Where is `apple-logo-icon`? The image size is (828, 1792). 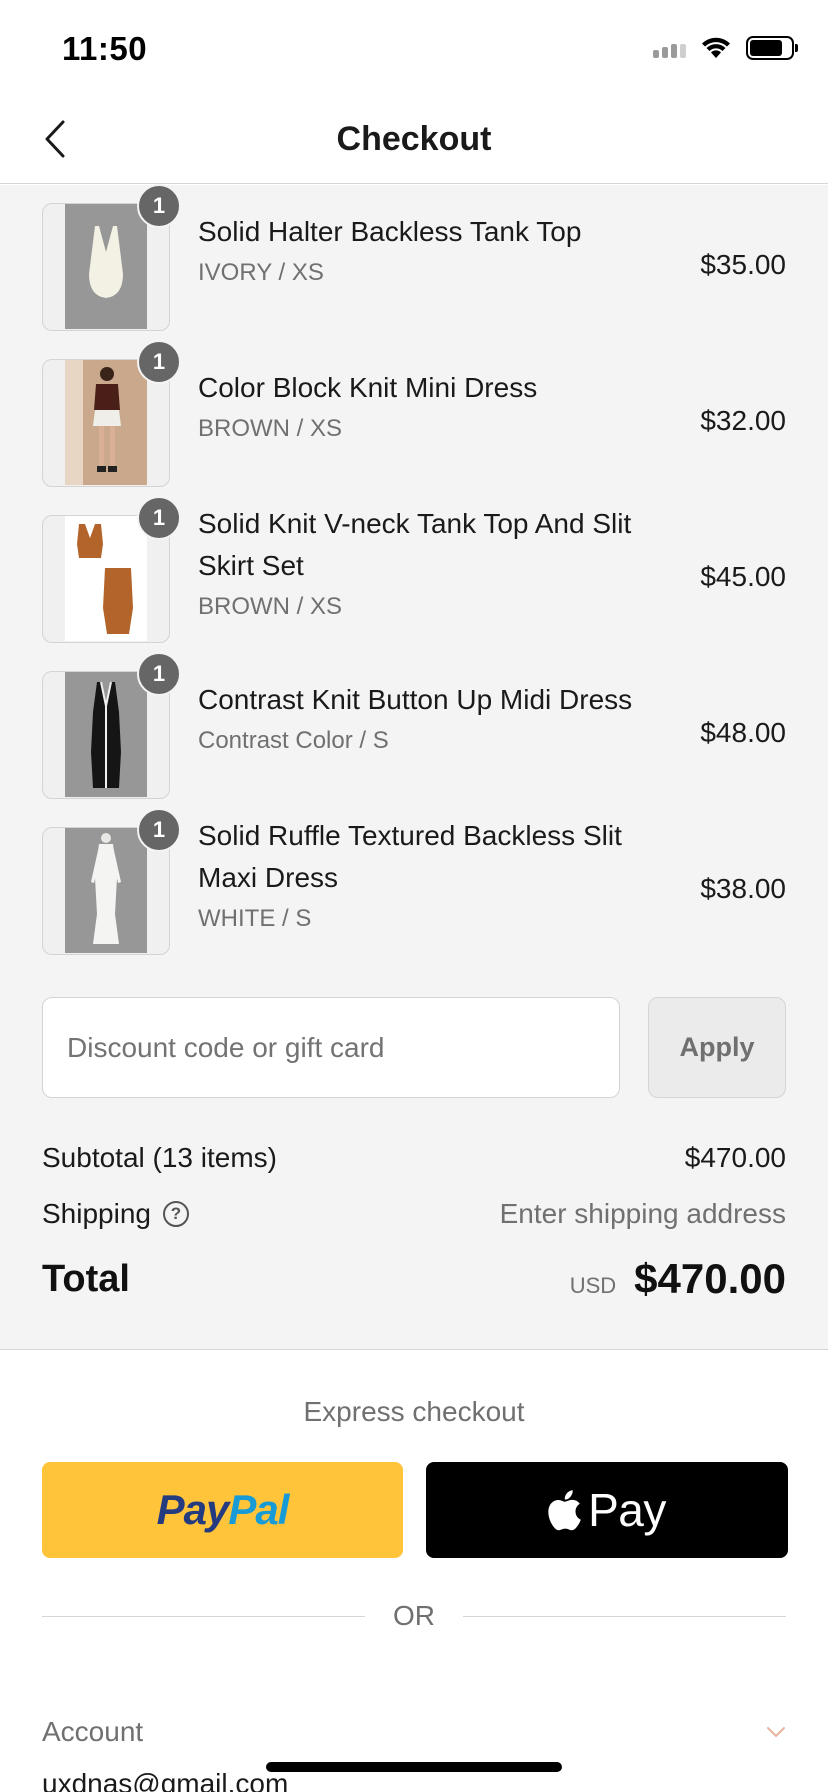
apple-logo-icon is located at coordinates (564, 1510).